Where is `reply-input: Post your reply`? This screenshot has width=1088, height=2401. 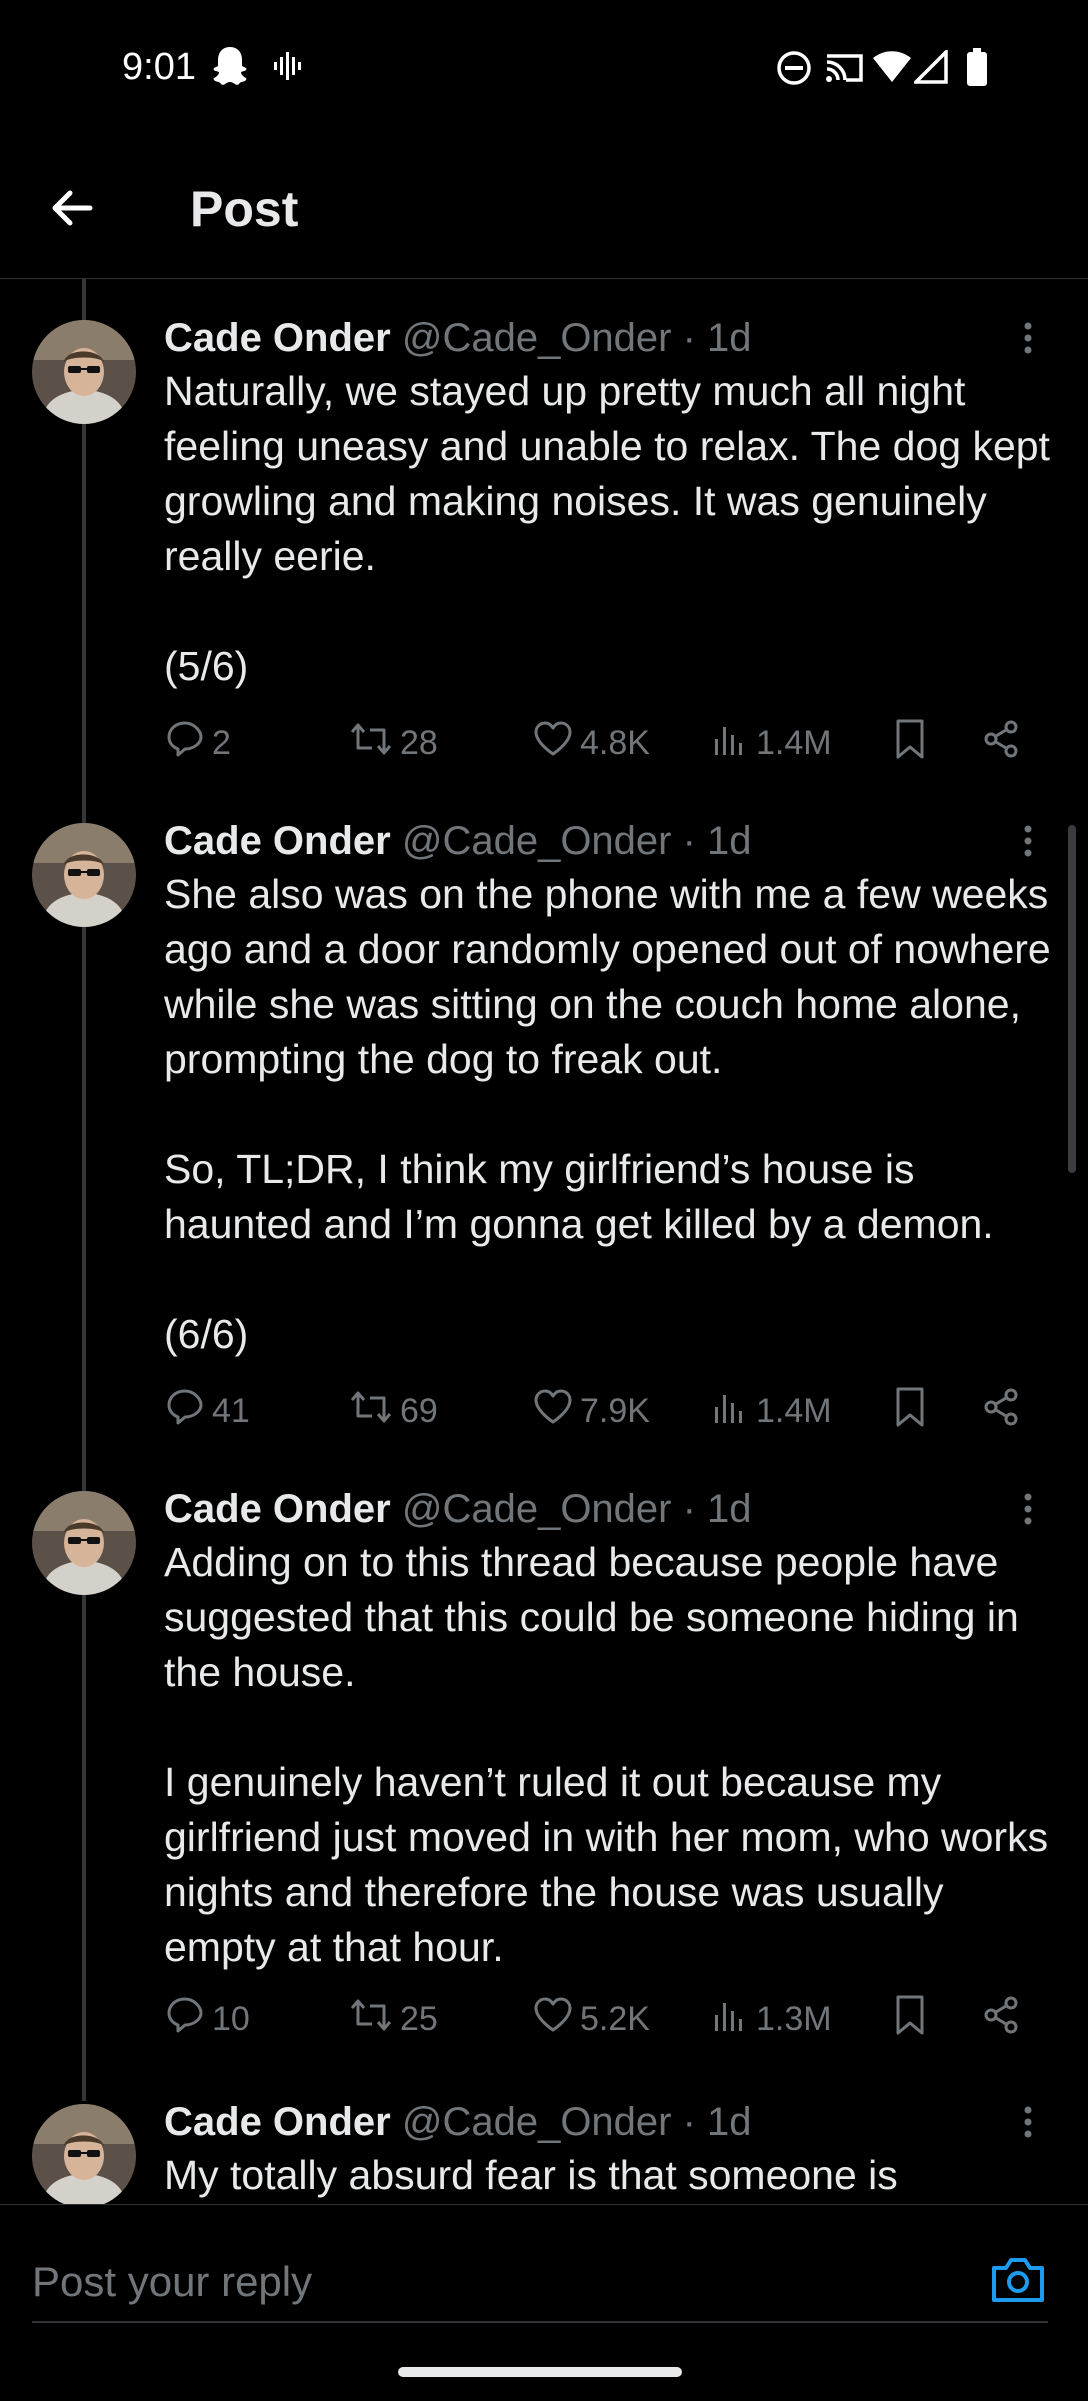
reply-input: Post your reply is located at coordinates (482, 2282).